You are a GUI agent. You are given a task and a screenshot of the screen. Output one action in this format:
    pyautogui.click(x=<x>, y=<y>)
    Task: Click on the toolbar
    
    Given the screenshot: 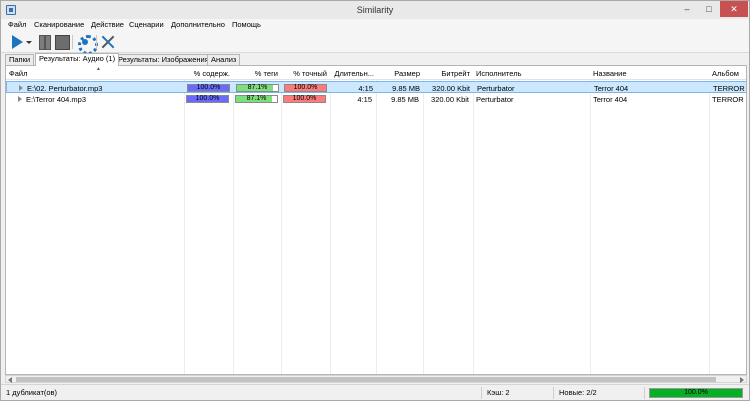 What is the action you would take?
    pyautogui.click(x=375, y=43)
    